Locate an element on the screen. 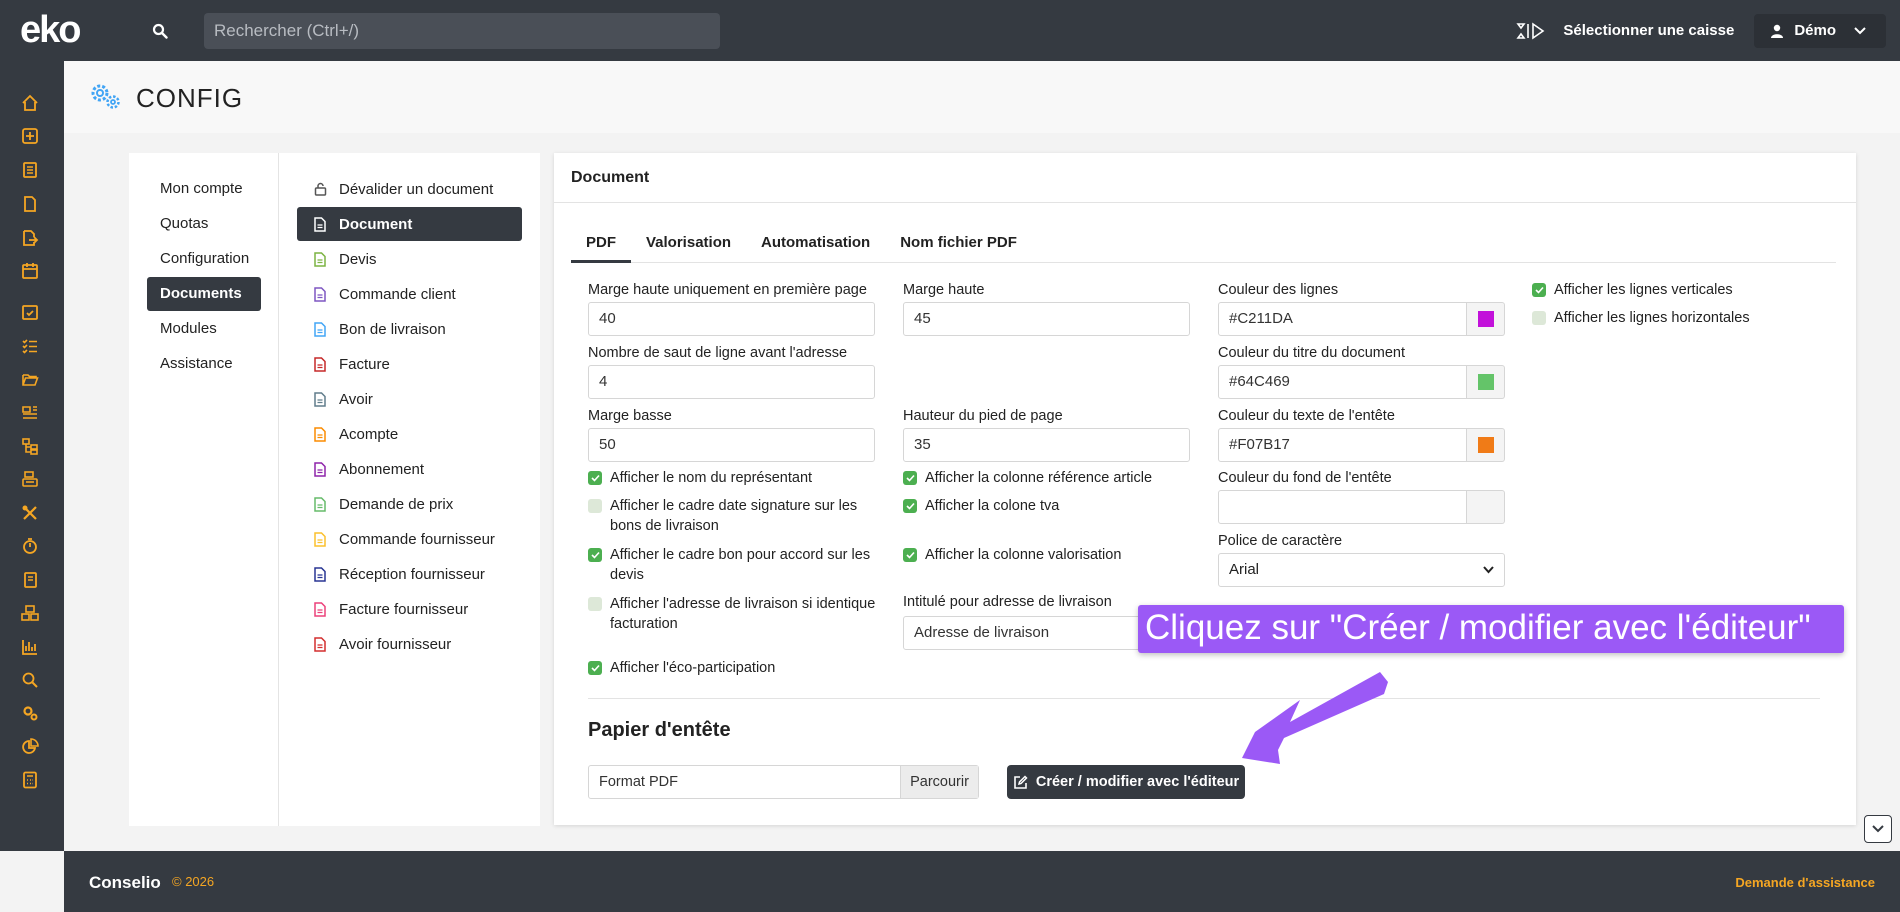  tutorial-arrow-icon is located at coordinates (1315, 718).